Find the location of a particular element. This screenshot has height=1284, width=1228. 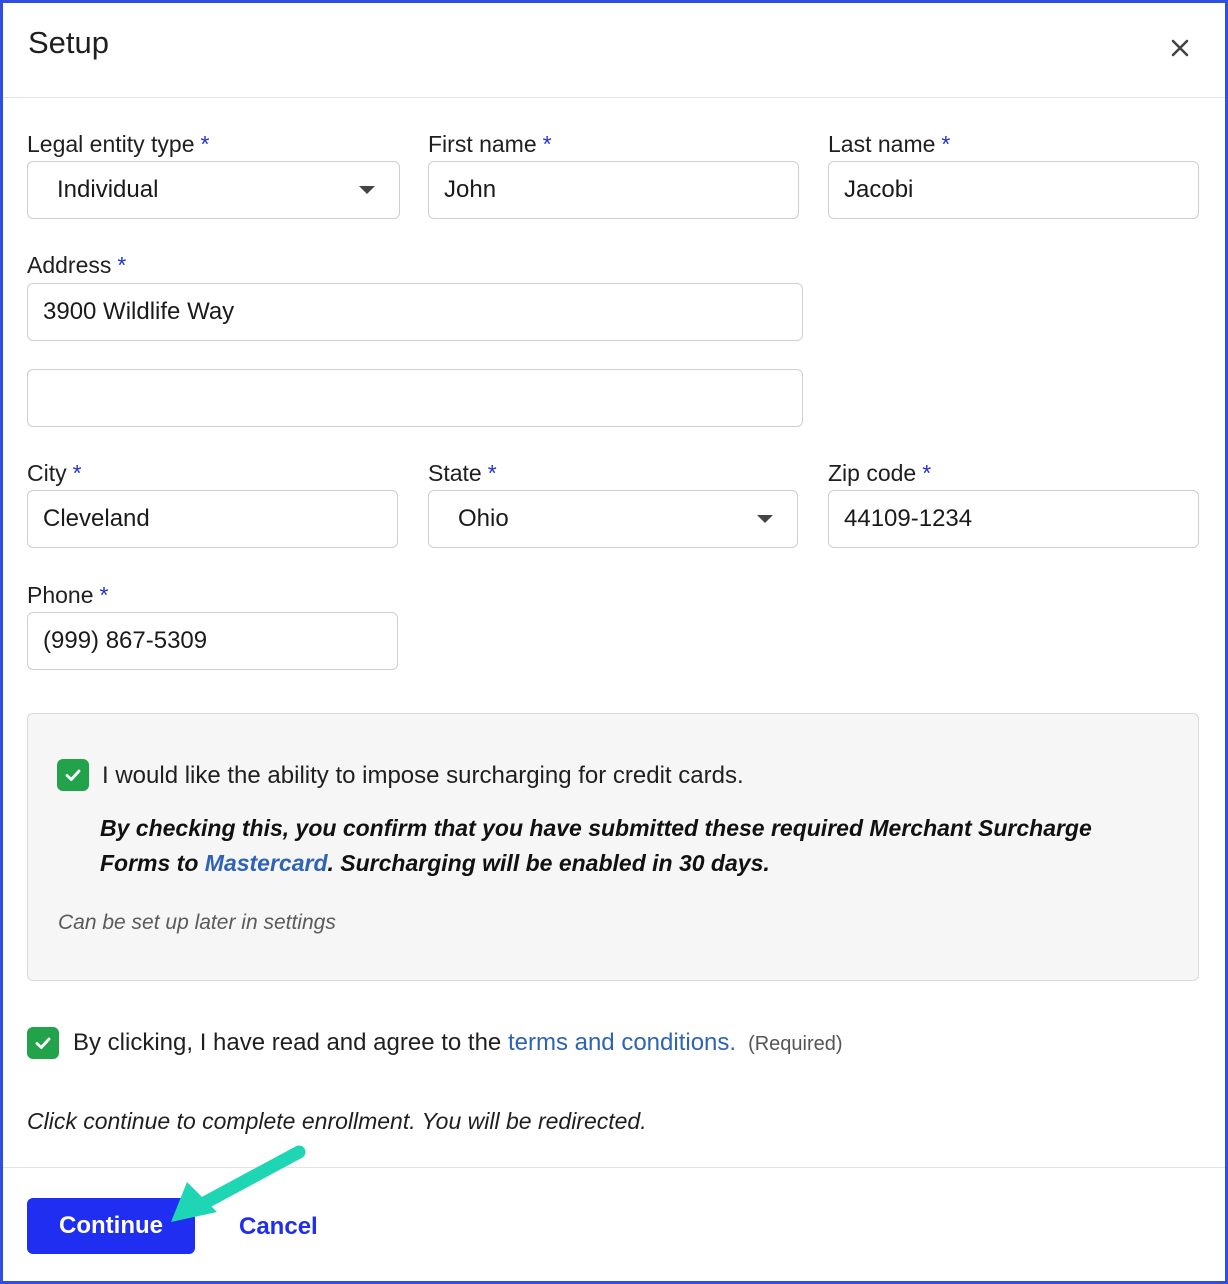

legal-entity-value: Individual is located at coordinates (108, 189).